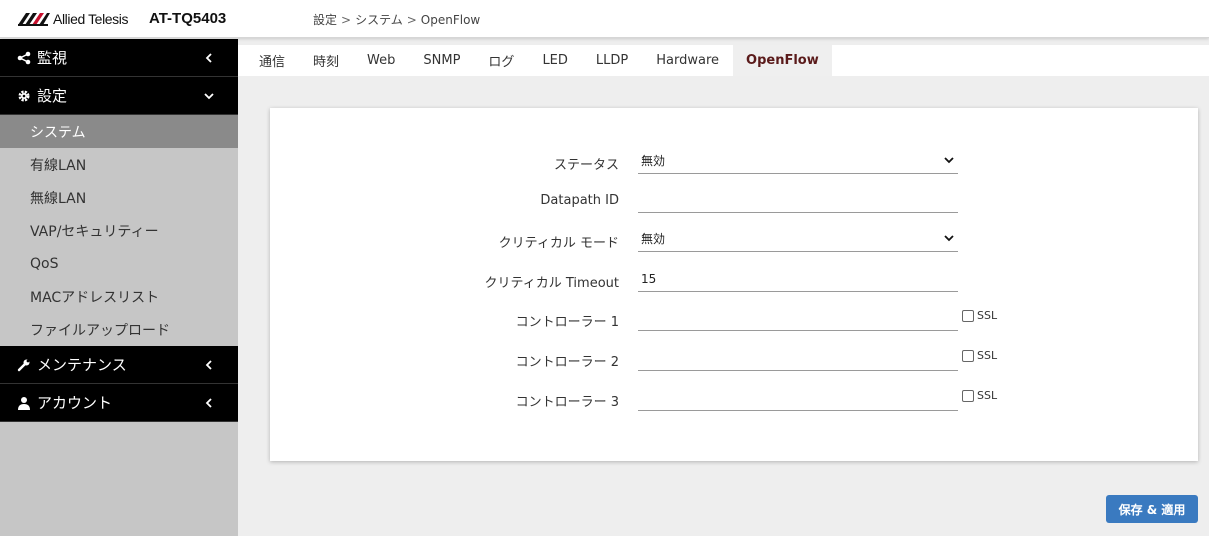 The width and height of the screenshot is (1209, 536). I want to click on breadcrumb-item: OpenFlow, so click(450, 20).